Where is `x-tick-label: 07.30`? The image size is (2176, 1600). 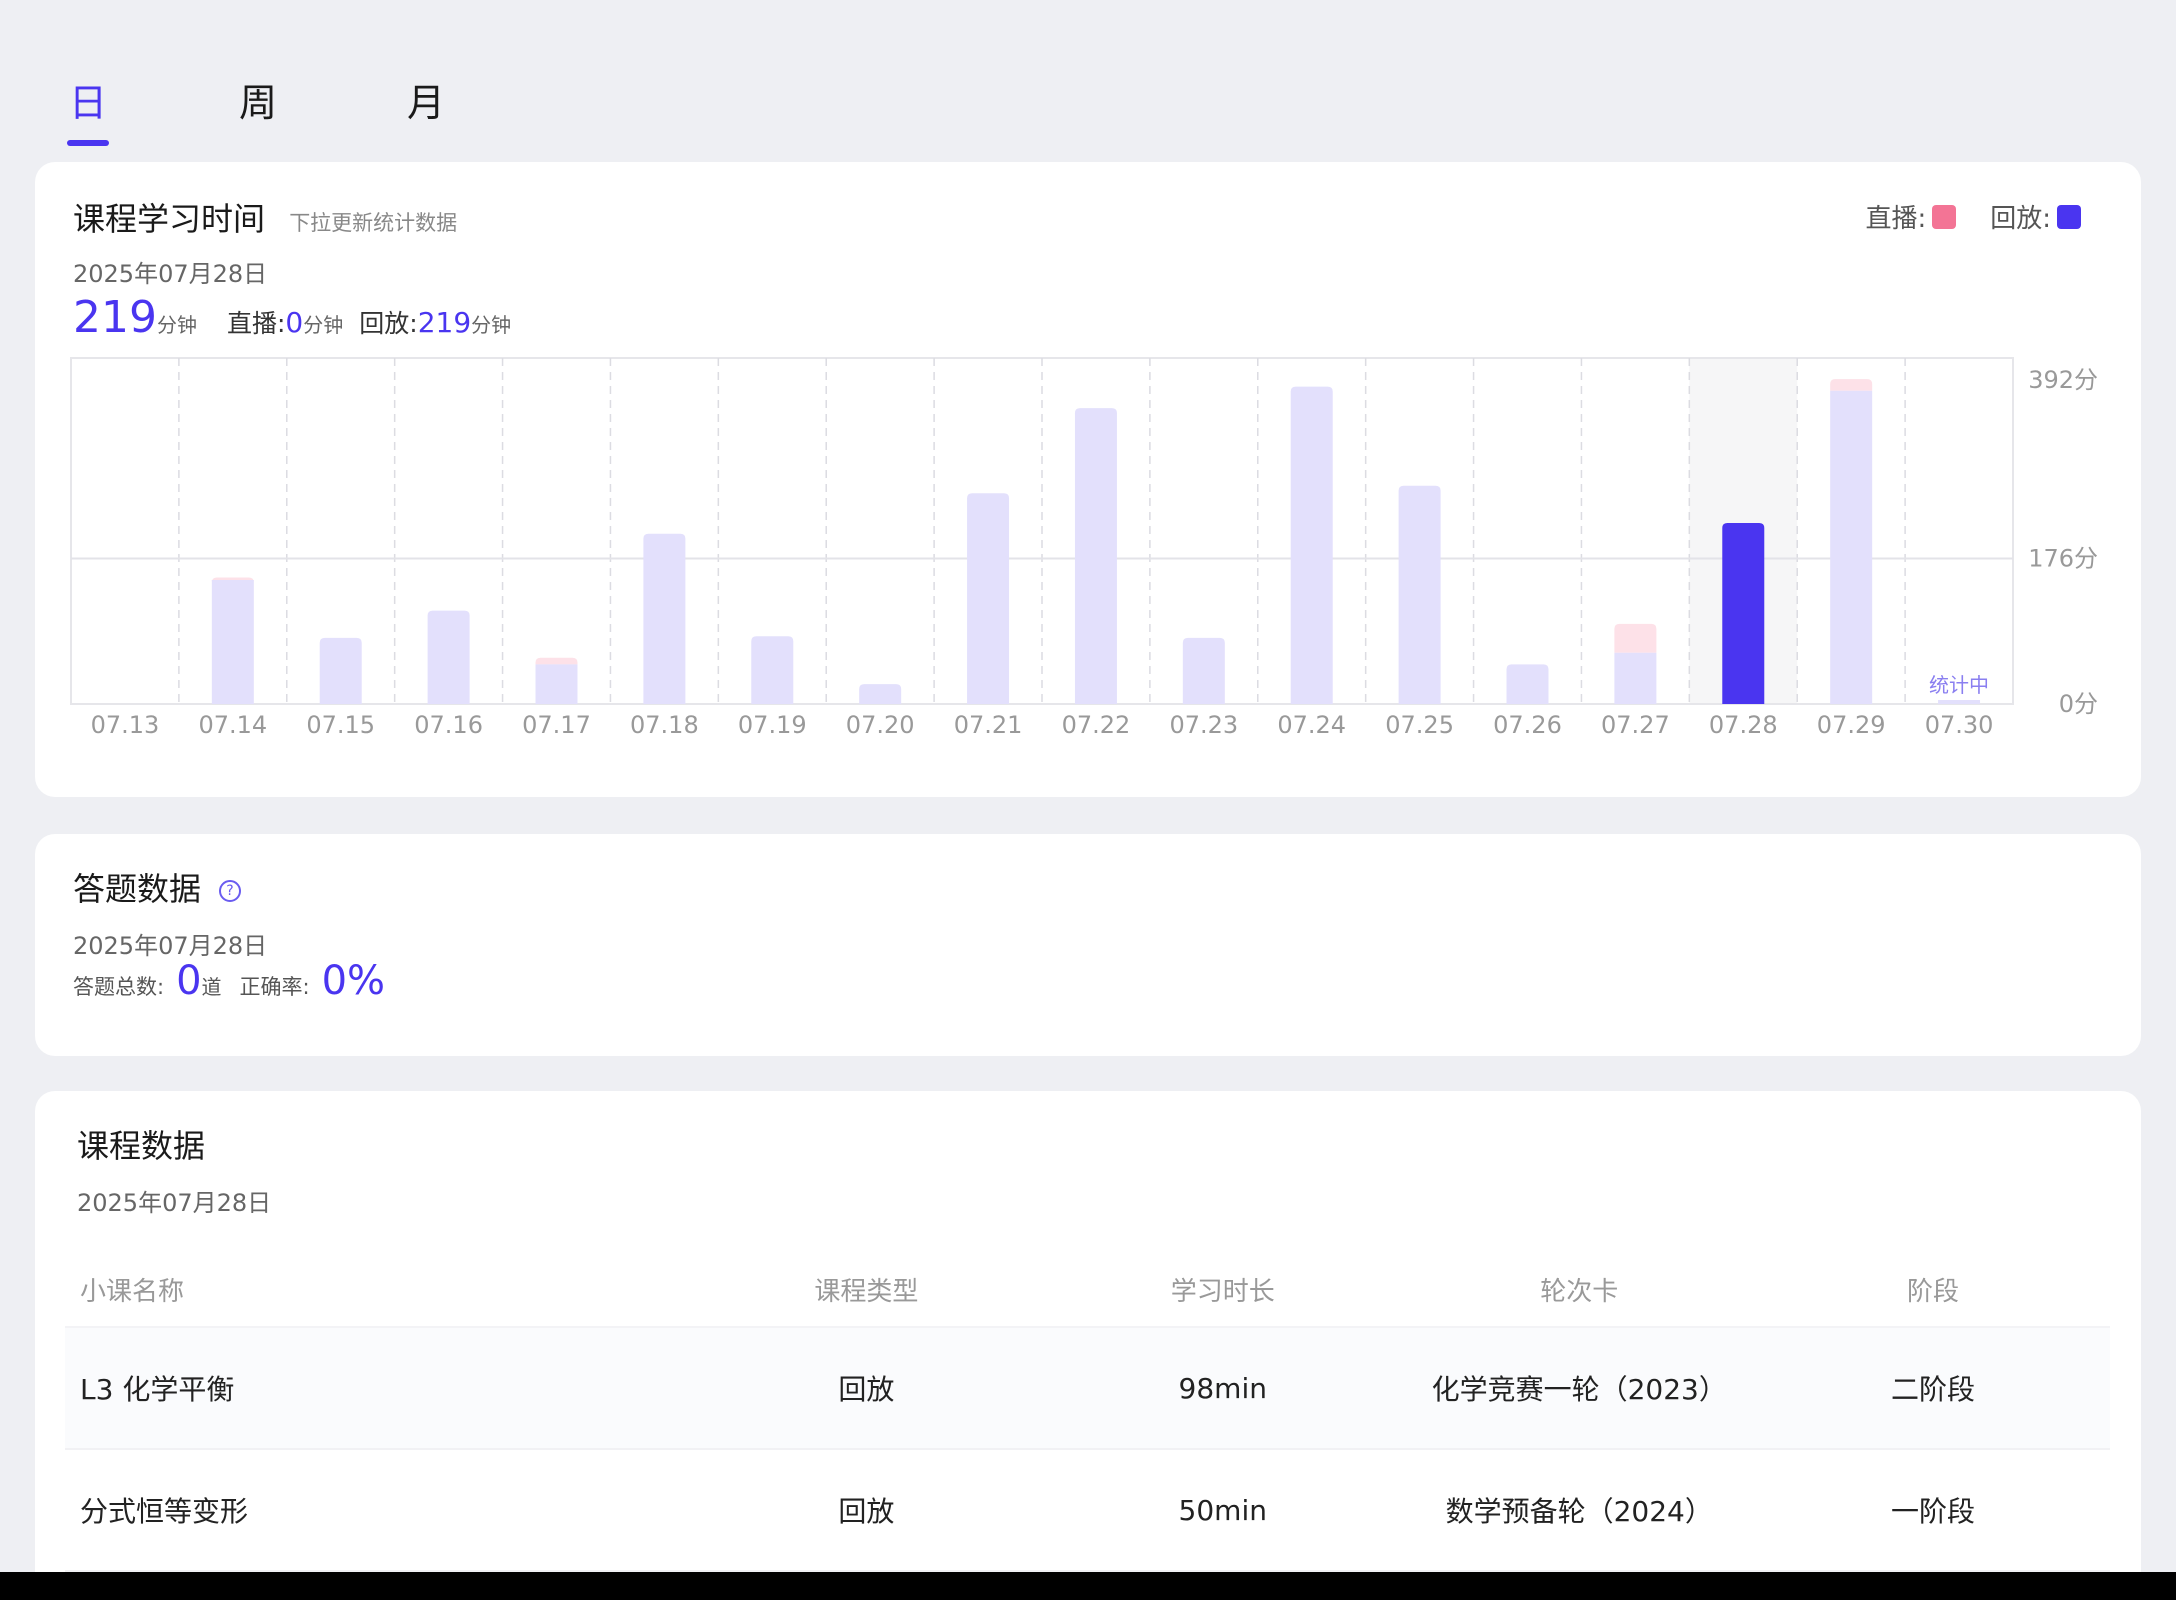
x-tick-label: 07.30 is located at coordinates (1959, 725).